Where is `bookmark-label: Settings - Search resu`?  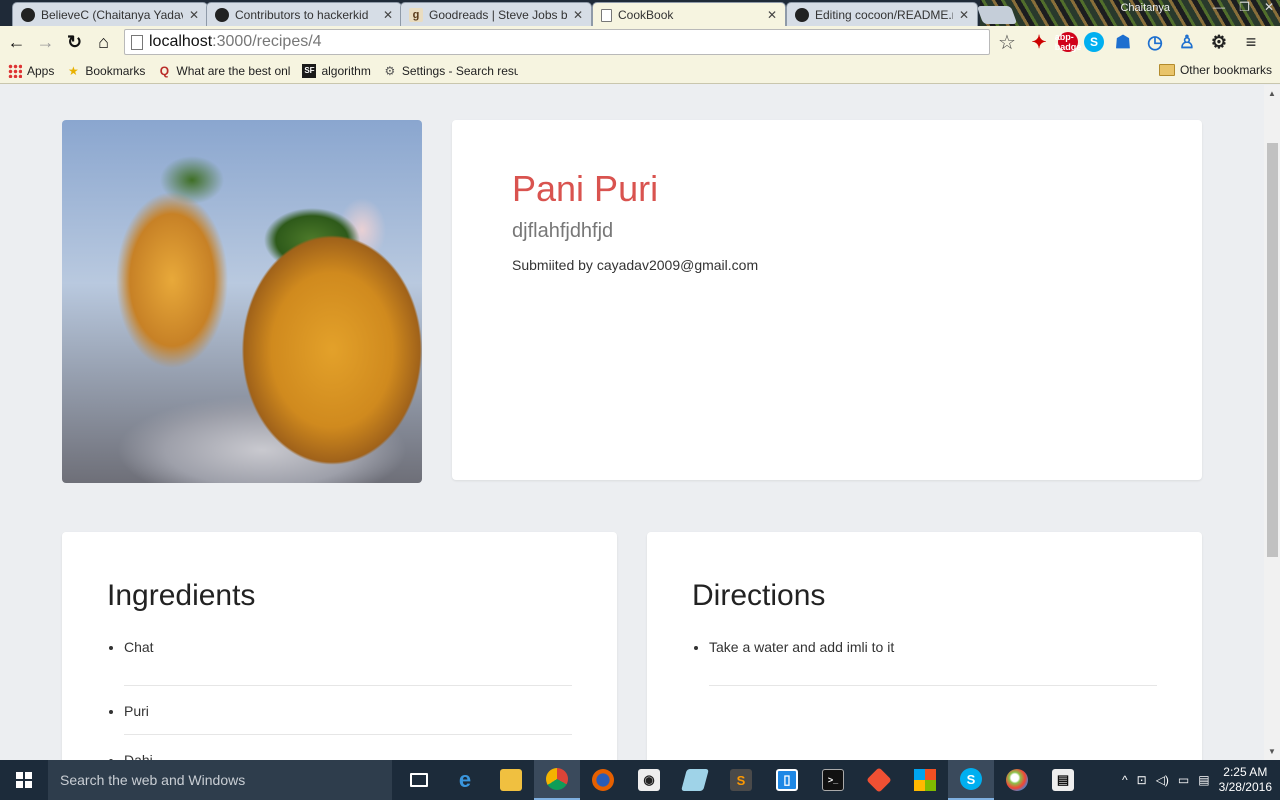 bookmark-label: Settings - Search resu is located at coordinates (459, 70).